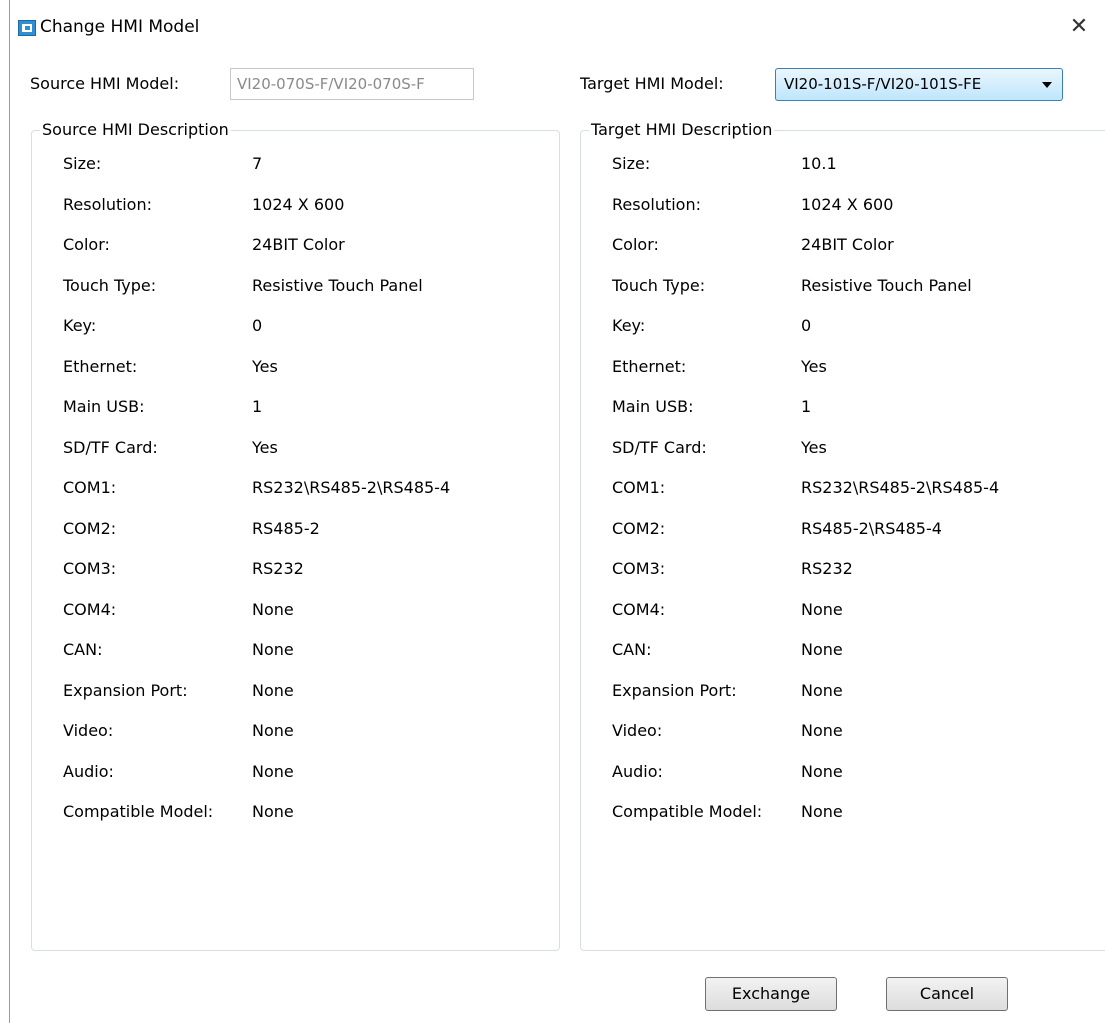  I want to click on target-model-select: VI20-101S-F/VI20-101S-FE, so click(919, 84).